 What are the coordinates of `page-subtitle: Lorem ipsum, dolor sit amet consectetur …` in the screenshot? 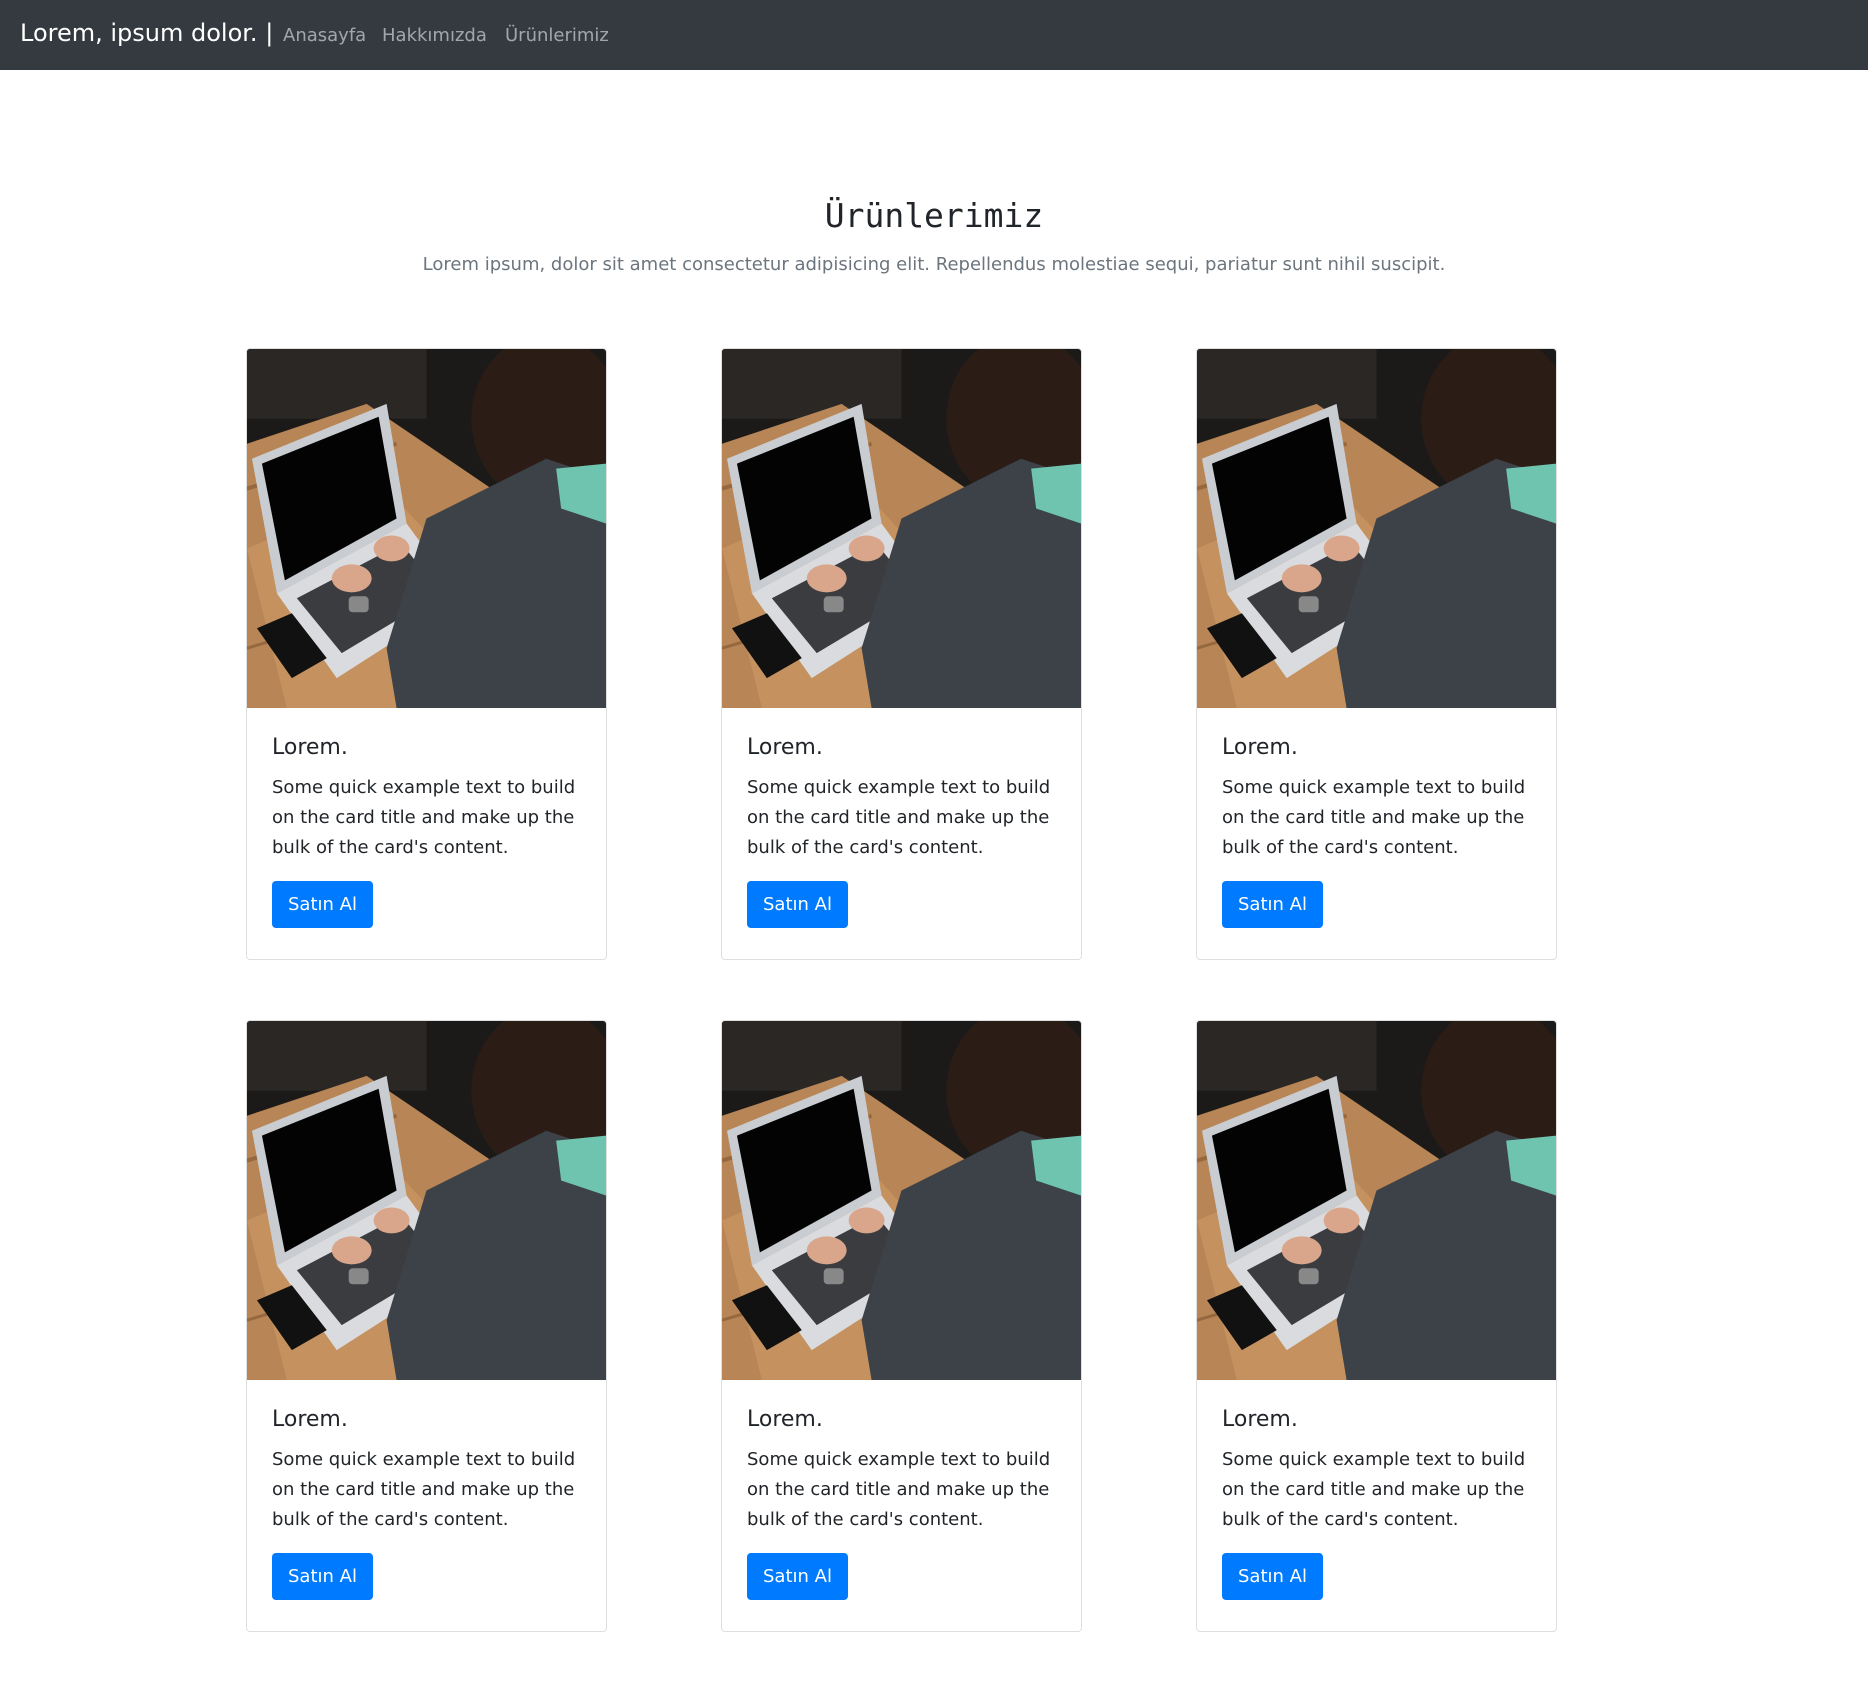 It's located at (934, 264).